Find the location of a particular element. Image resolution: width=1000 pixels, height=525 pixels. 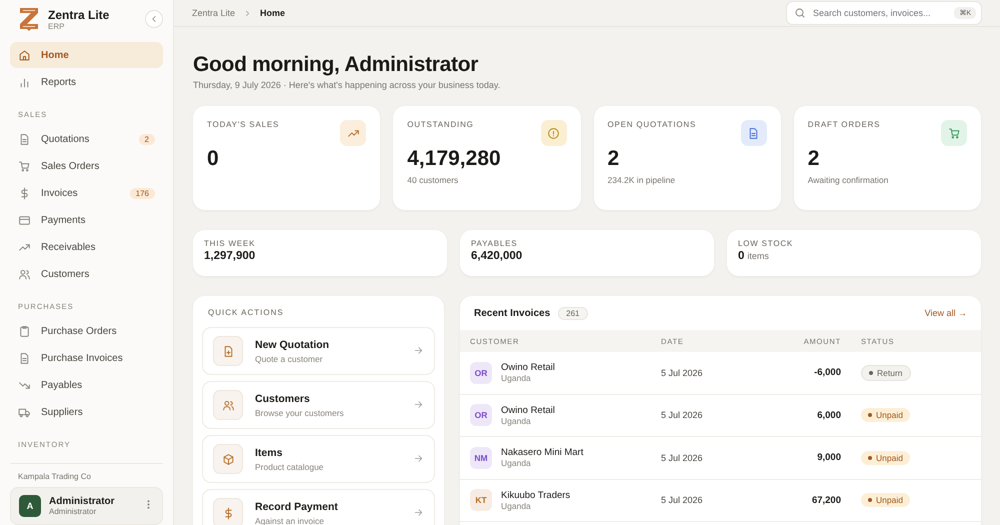

summary-value: 6,420,000 is located at coordinates (496, 256).